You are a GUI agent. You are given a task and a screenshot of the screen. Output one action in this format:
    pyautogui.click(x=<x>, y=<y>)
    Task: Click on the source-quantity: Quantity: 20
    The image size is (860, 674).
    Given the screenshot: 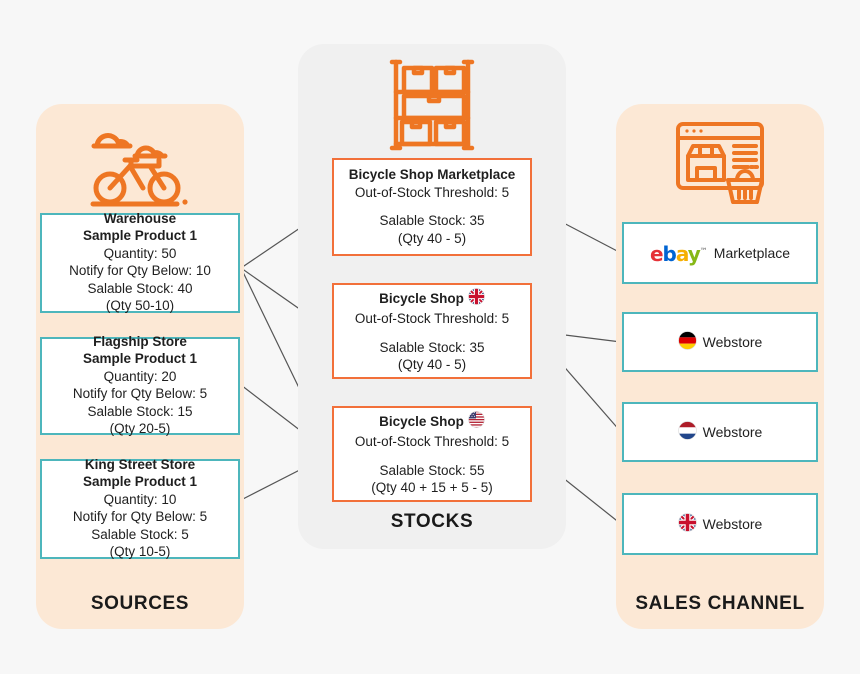 What is the action you would take?
    pyautogui.click(x=140, y=376)
    